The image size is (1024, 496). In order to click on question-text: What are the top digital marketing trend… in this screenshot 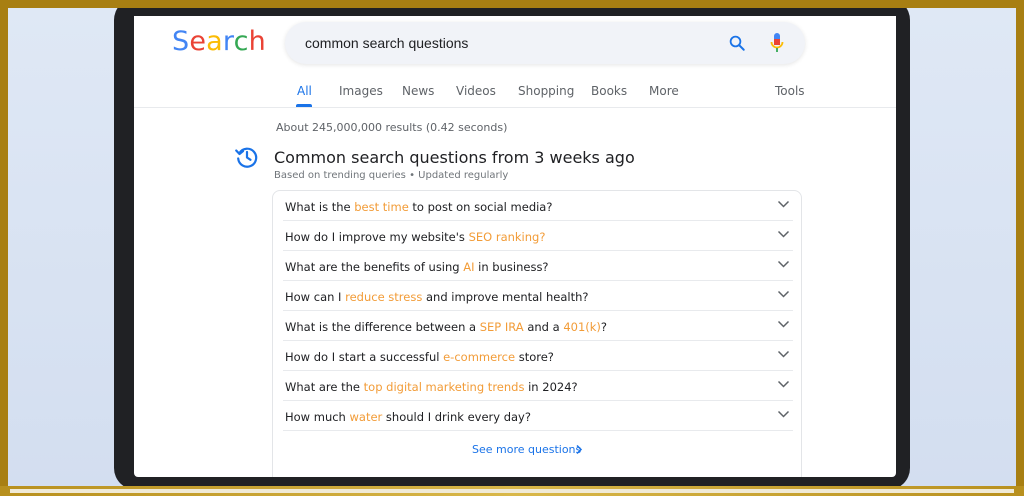, I will do `click(431, 387)`.